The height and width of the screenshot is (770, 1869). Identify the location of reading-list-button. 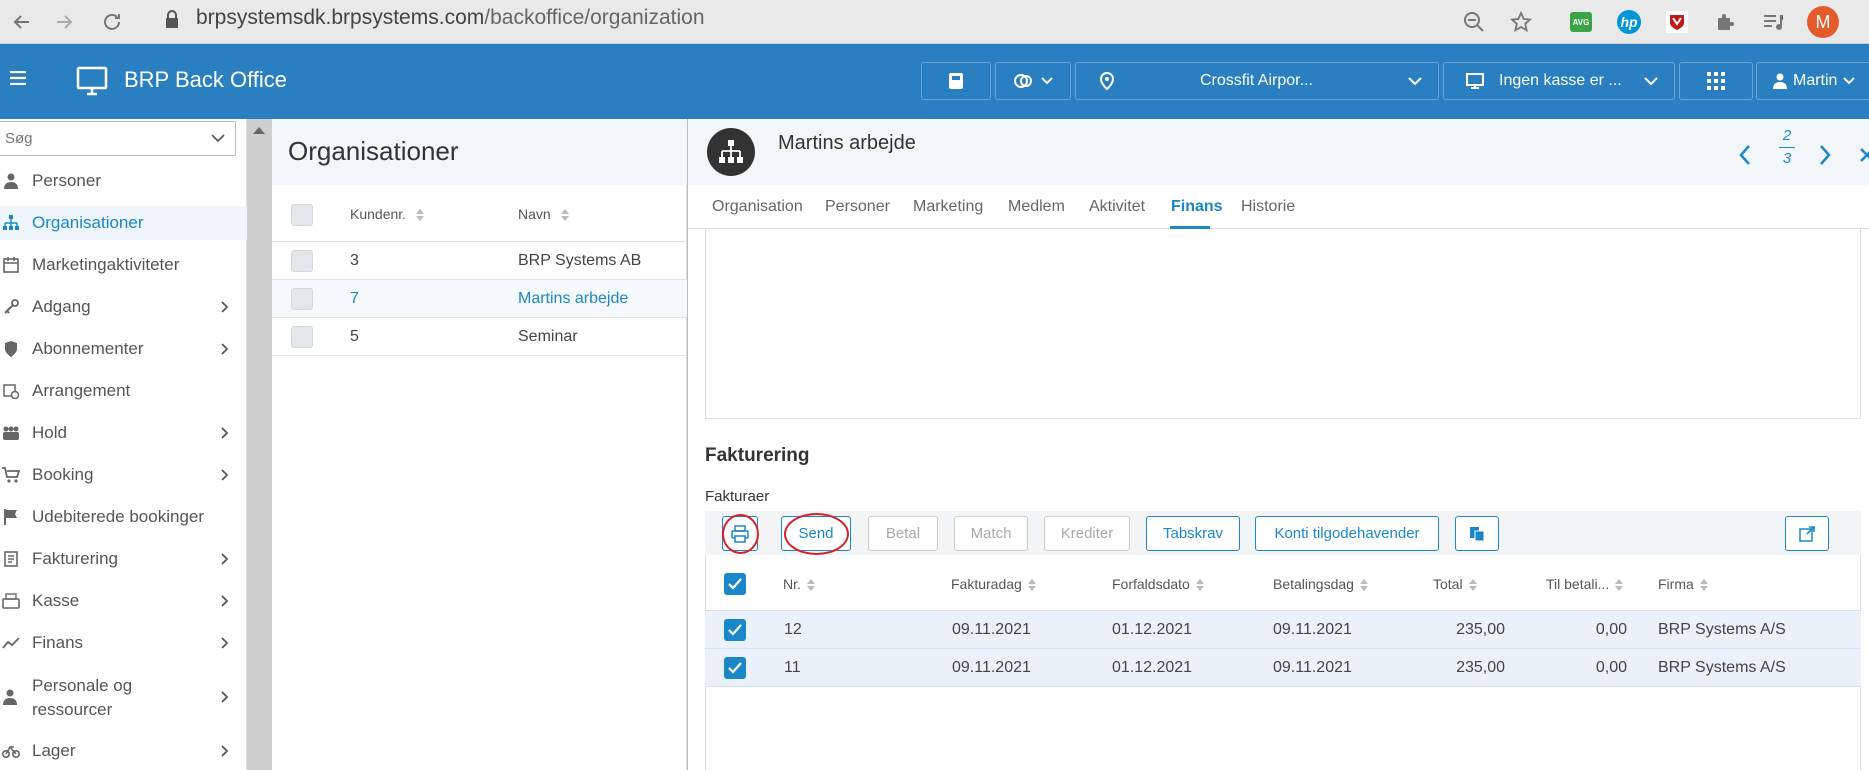
(1773, 22).